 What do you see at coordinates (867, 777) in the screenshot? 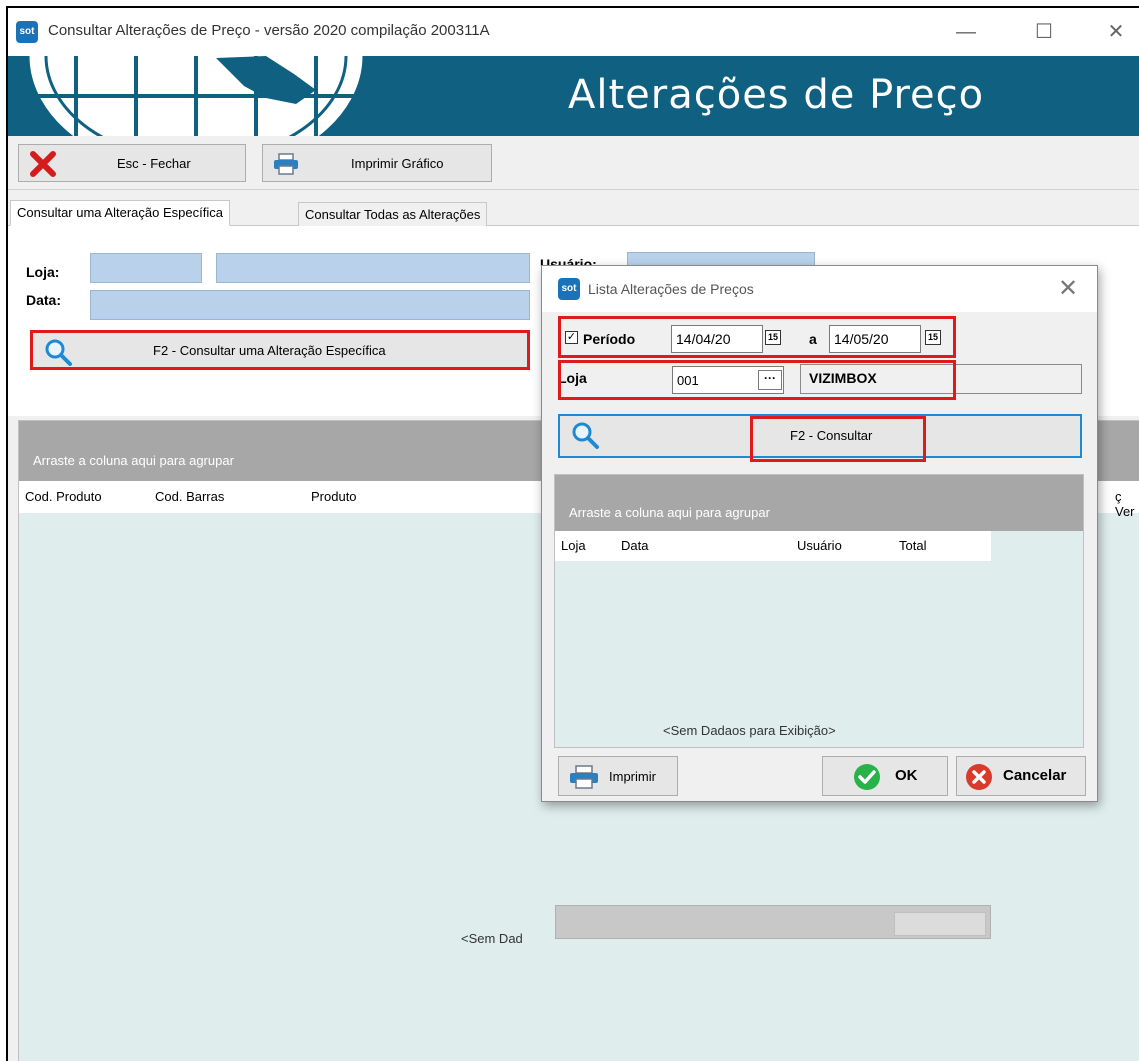
I see `check-circle-icon` at bounding box center [867, 777].